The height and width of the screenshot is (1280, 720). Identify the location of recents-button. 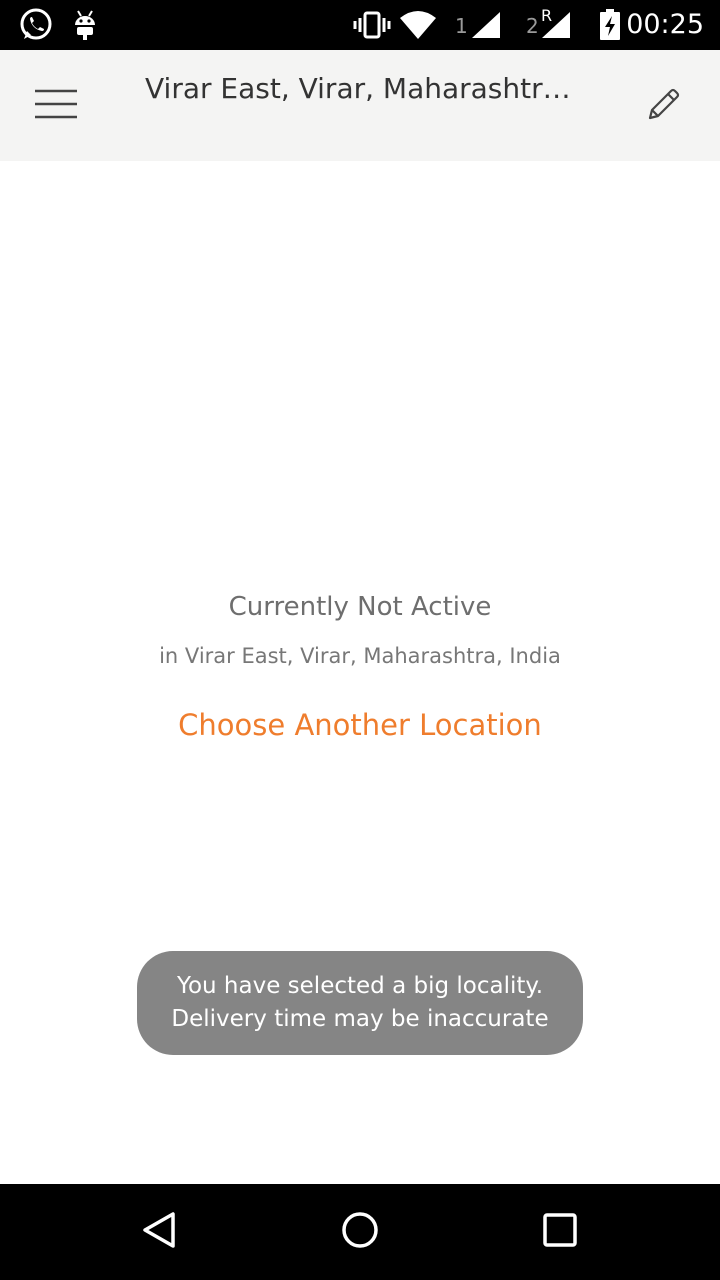
(560, 1232).